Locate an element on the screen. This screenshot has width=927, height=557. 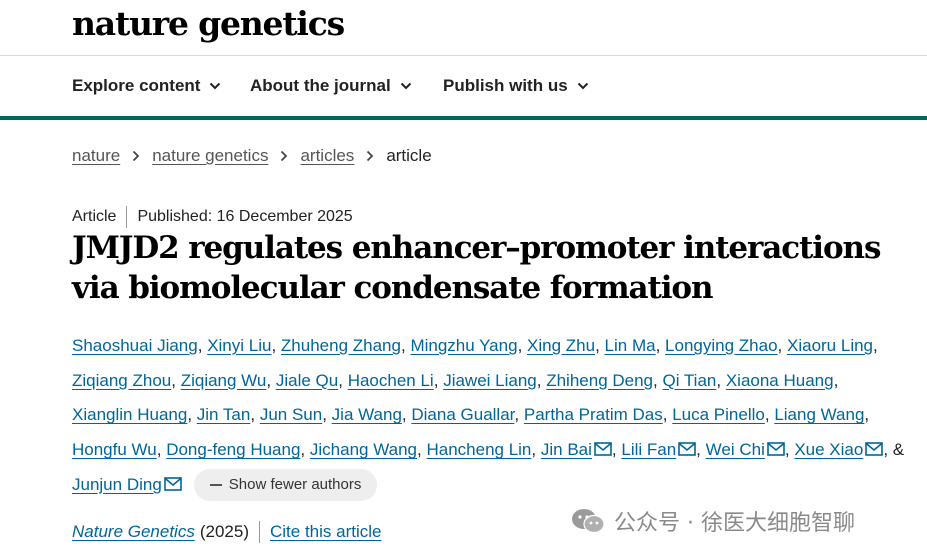
author-link: Xianglin Huang is located at coordinates (129, 414).